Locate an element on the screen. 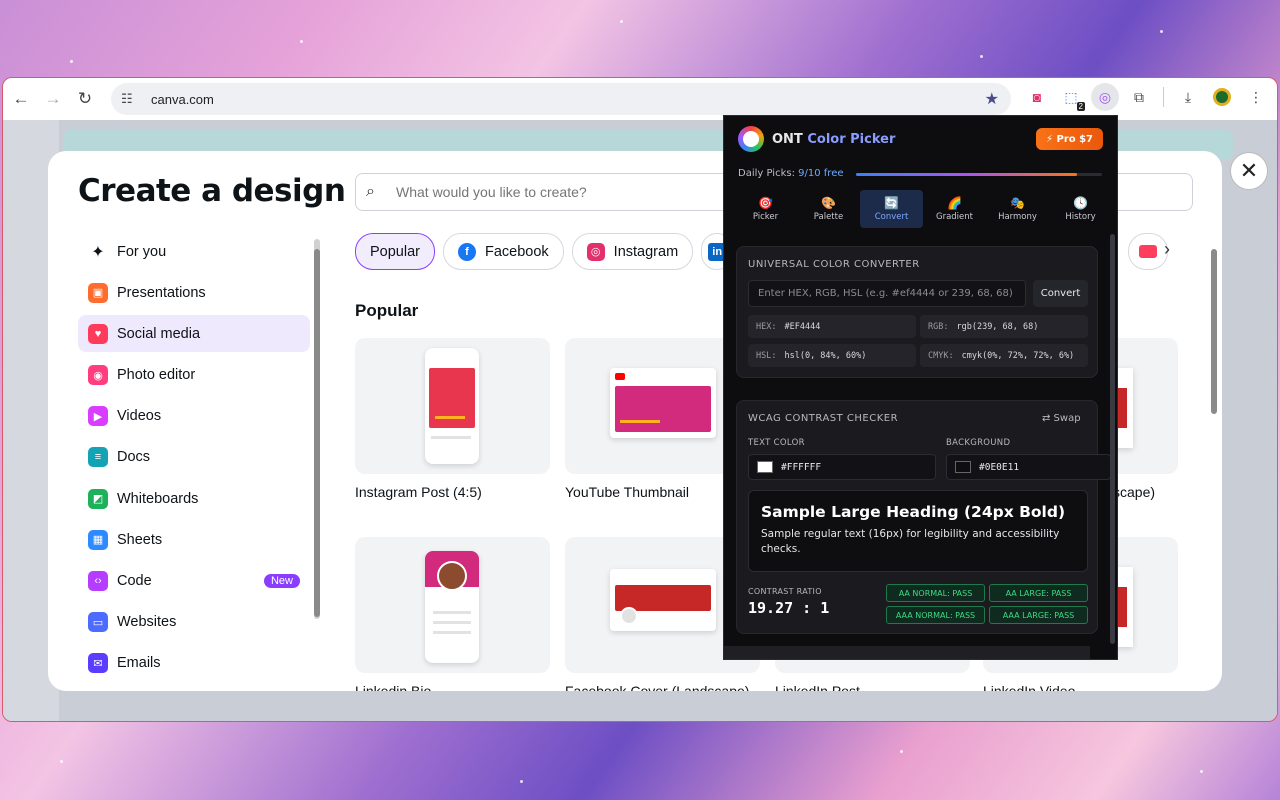 The width and height of the screenshot is (1280, 800). back-icon: ← is located at coordinates (21, 99).